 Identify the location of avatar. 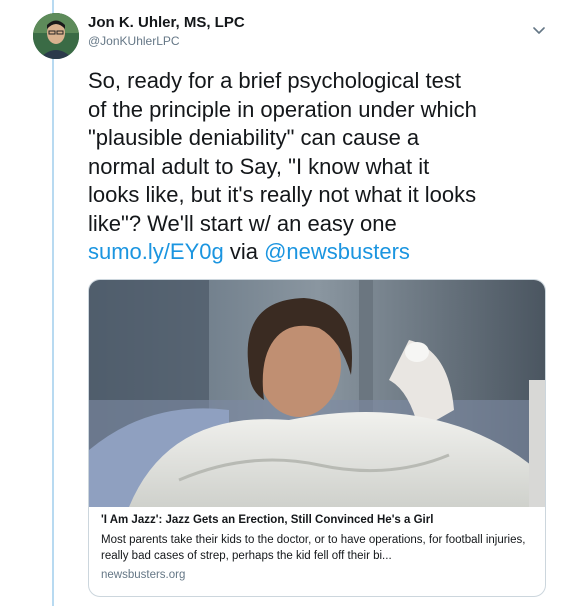
(56, 36).